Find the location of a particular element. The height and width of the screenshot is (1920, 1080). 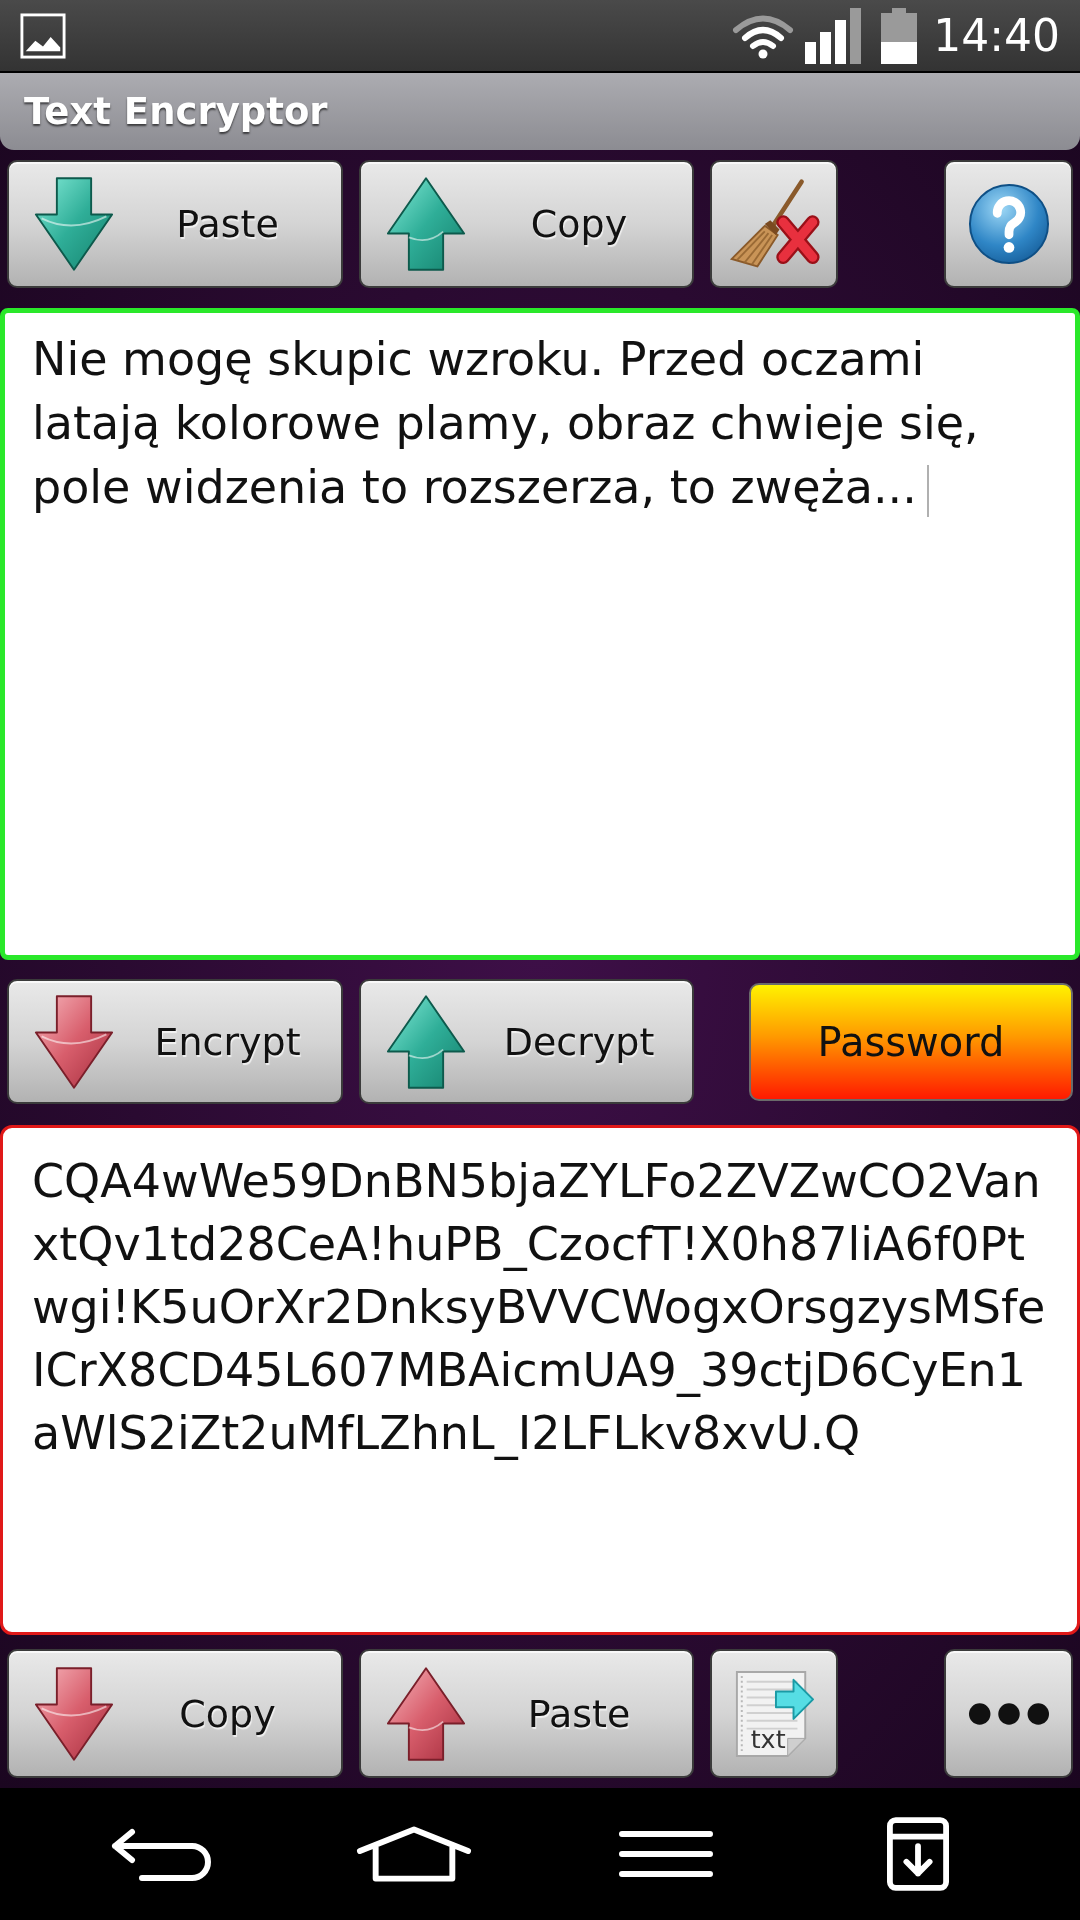

image-icon is located at coordinates (43, 35).